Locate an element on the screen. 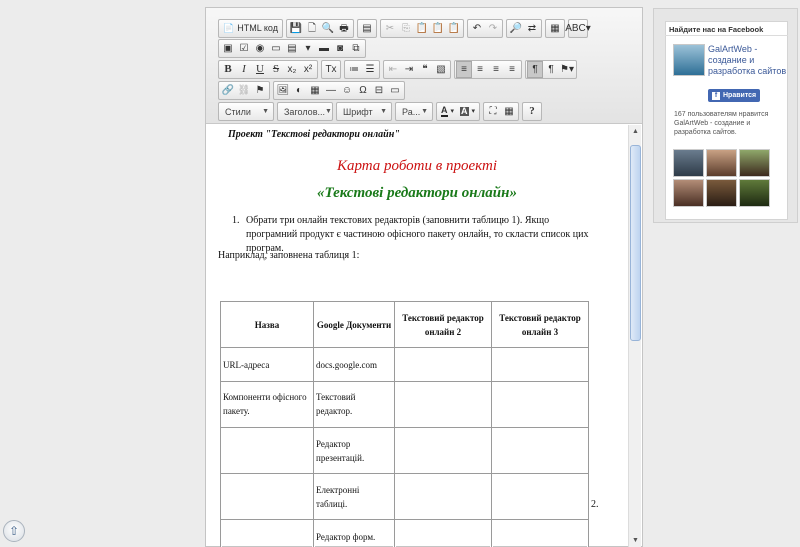  size-dropdown: Ра... ▼ is located at coordinates (414, 111).